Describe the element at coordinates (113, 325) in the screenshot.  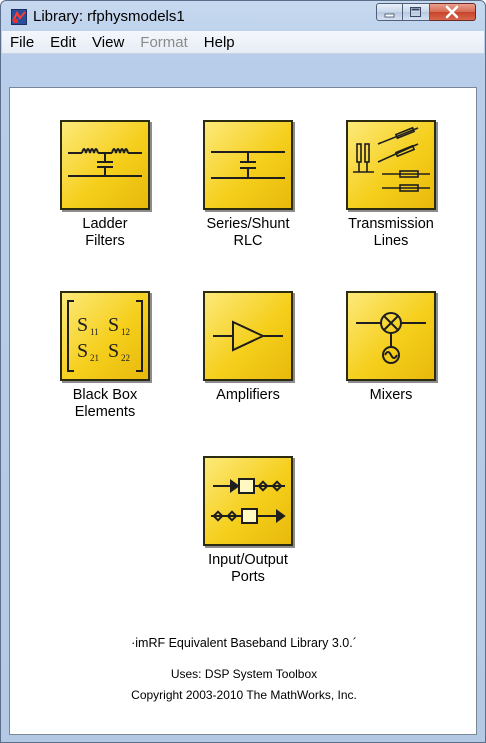
I see `matrix-s12-letter: S` at that location.